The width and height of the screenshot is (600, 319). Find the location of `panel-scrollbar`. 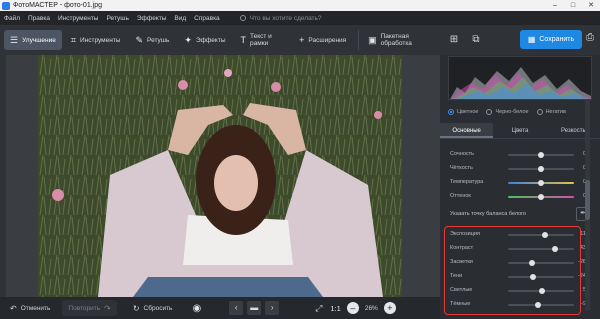

panel-scrollbar is located at coordinates (587, 205).